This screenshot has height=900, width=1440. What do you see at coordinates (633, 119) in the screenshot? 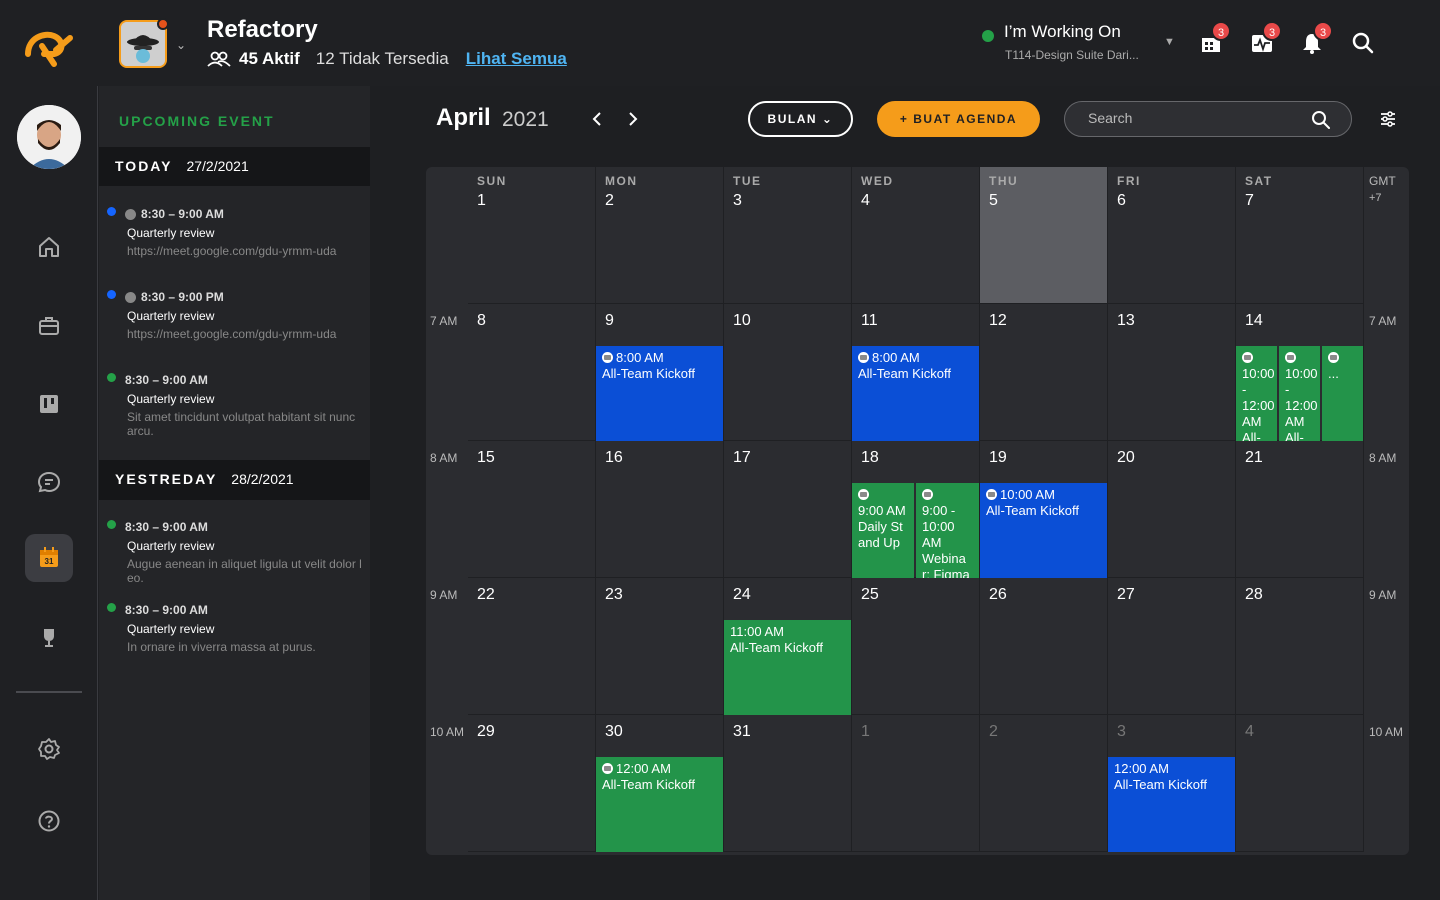
I see `chevron-right-icon` at bounding box center [633, 119].